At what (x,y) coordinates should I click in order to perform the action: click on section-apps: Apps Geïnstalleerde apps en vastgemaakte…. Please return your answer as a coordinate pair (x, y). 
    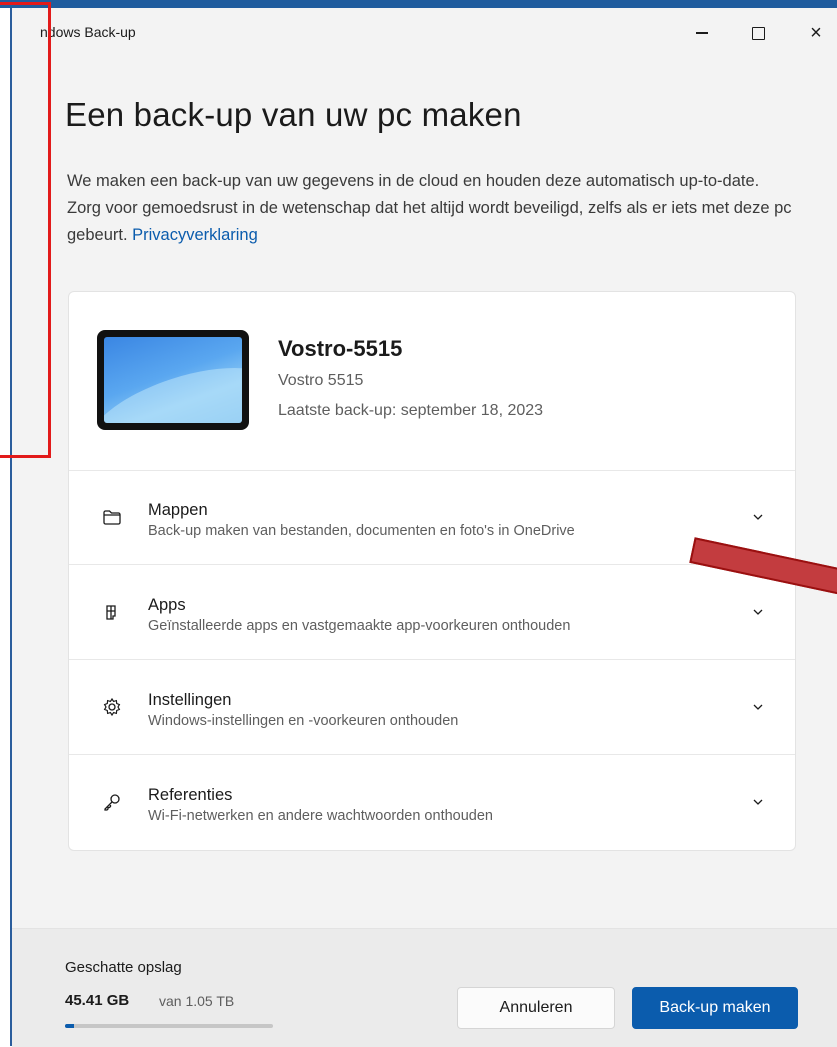
    Looking at the image, I should click on (432, 612).